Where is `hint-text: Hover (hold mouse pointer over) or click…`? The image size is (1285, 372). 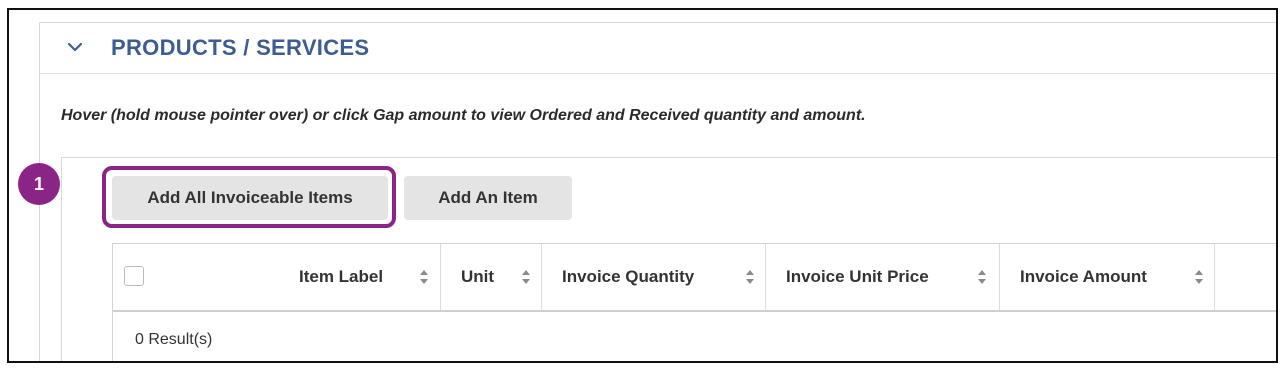
hint-text: Hover (hold mouse pointer over) or click… is located at coordinates (463, 115).